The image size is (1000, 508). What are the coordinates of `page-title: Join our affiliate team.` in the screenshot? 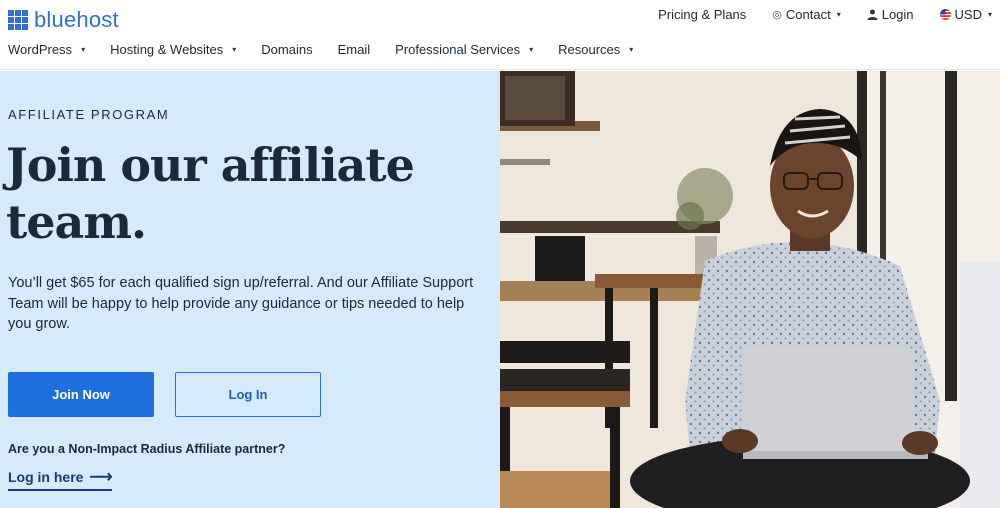 It's located at (246, 194).